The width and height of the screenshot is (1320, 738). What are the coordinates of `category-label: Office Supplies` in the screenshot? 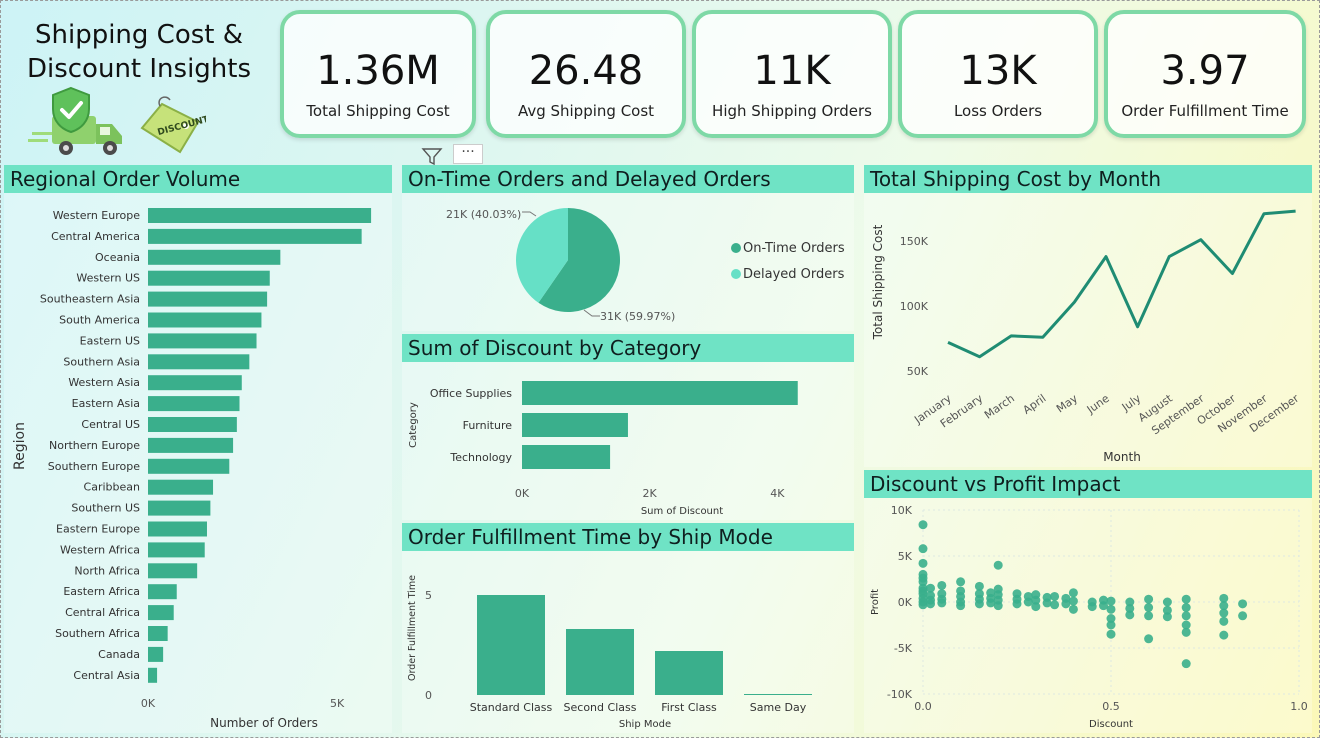 It's located at (471, 393).